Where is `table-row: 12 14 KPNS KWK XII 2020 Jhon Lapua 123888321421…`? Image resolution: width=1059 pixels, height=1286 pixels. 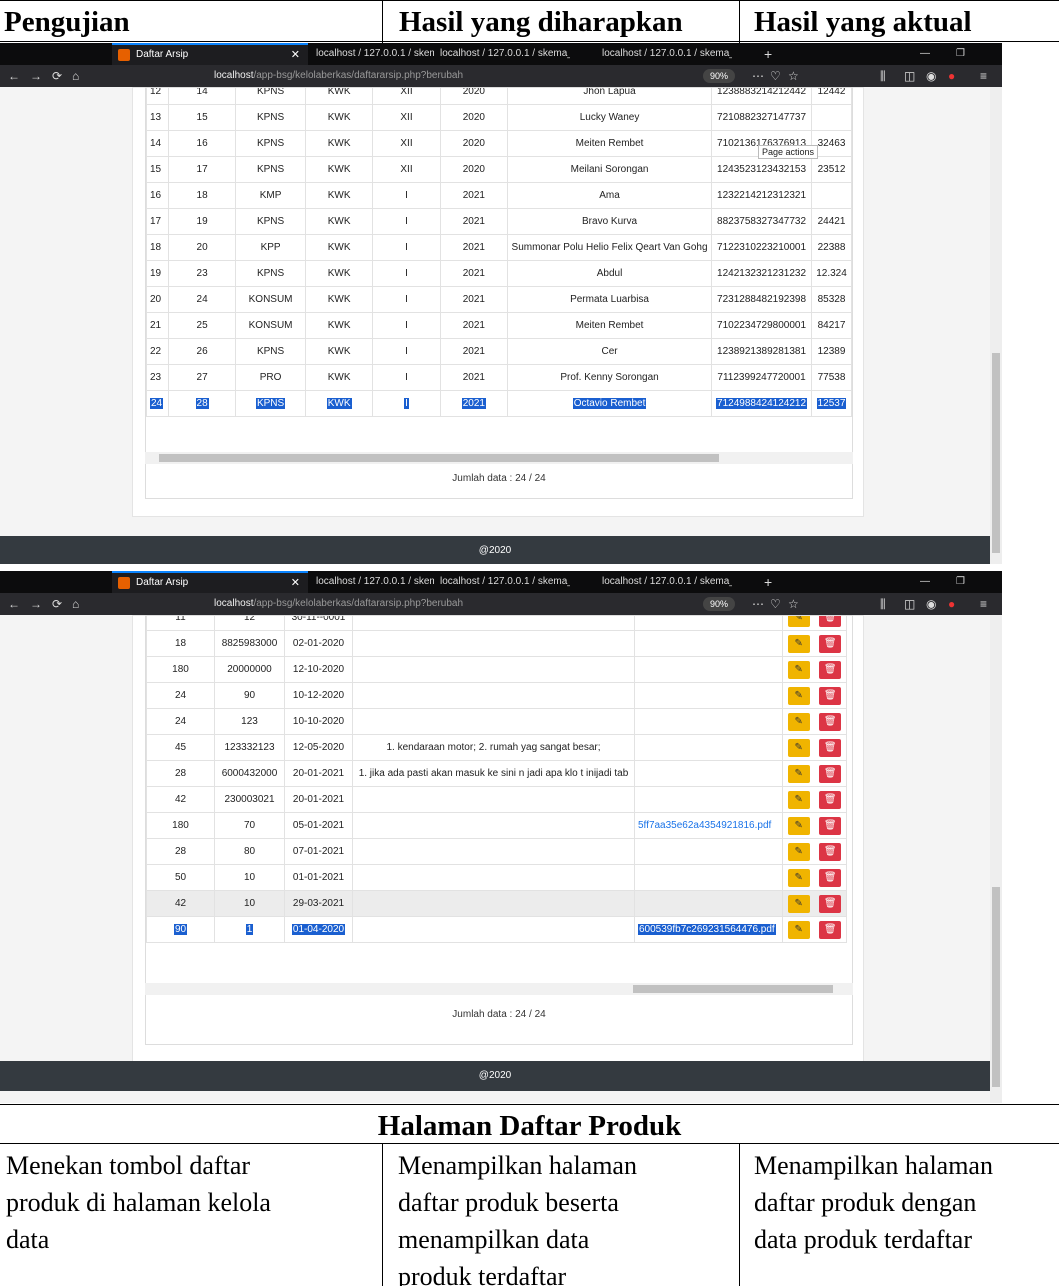 table-row: 12 14 KPNS KWK XII 2020 Jhon Lapua 123888321421… is located at coordinates (499, 96).